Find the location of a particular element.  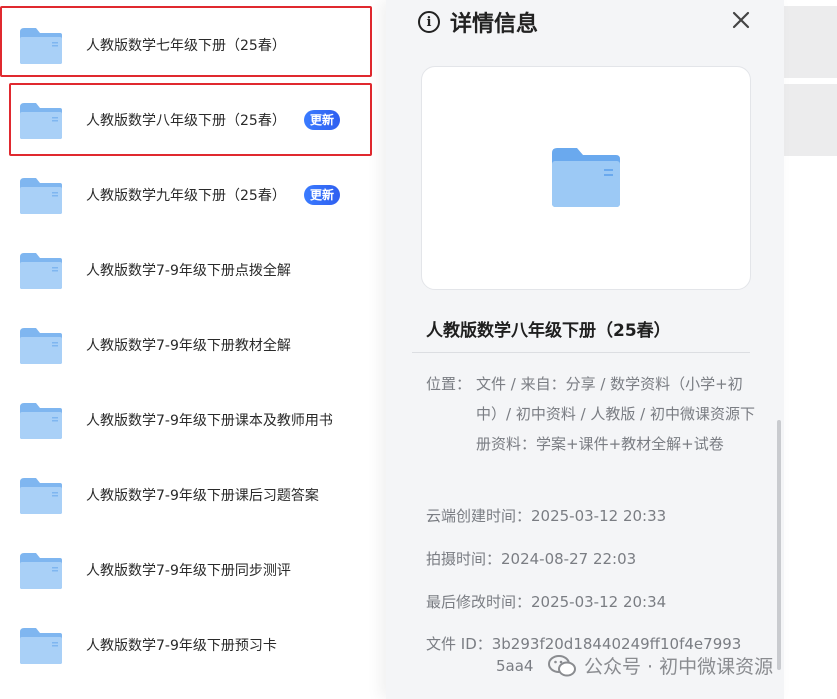

file-row: 人教版数学7-9年级下册教材全解 is located at coordinates (193, 345).